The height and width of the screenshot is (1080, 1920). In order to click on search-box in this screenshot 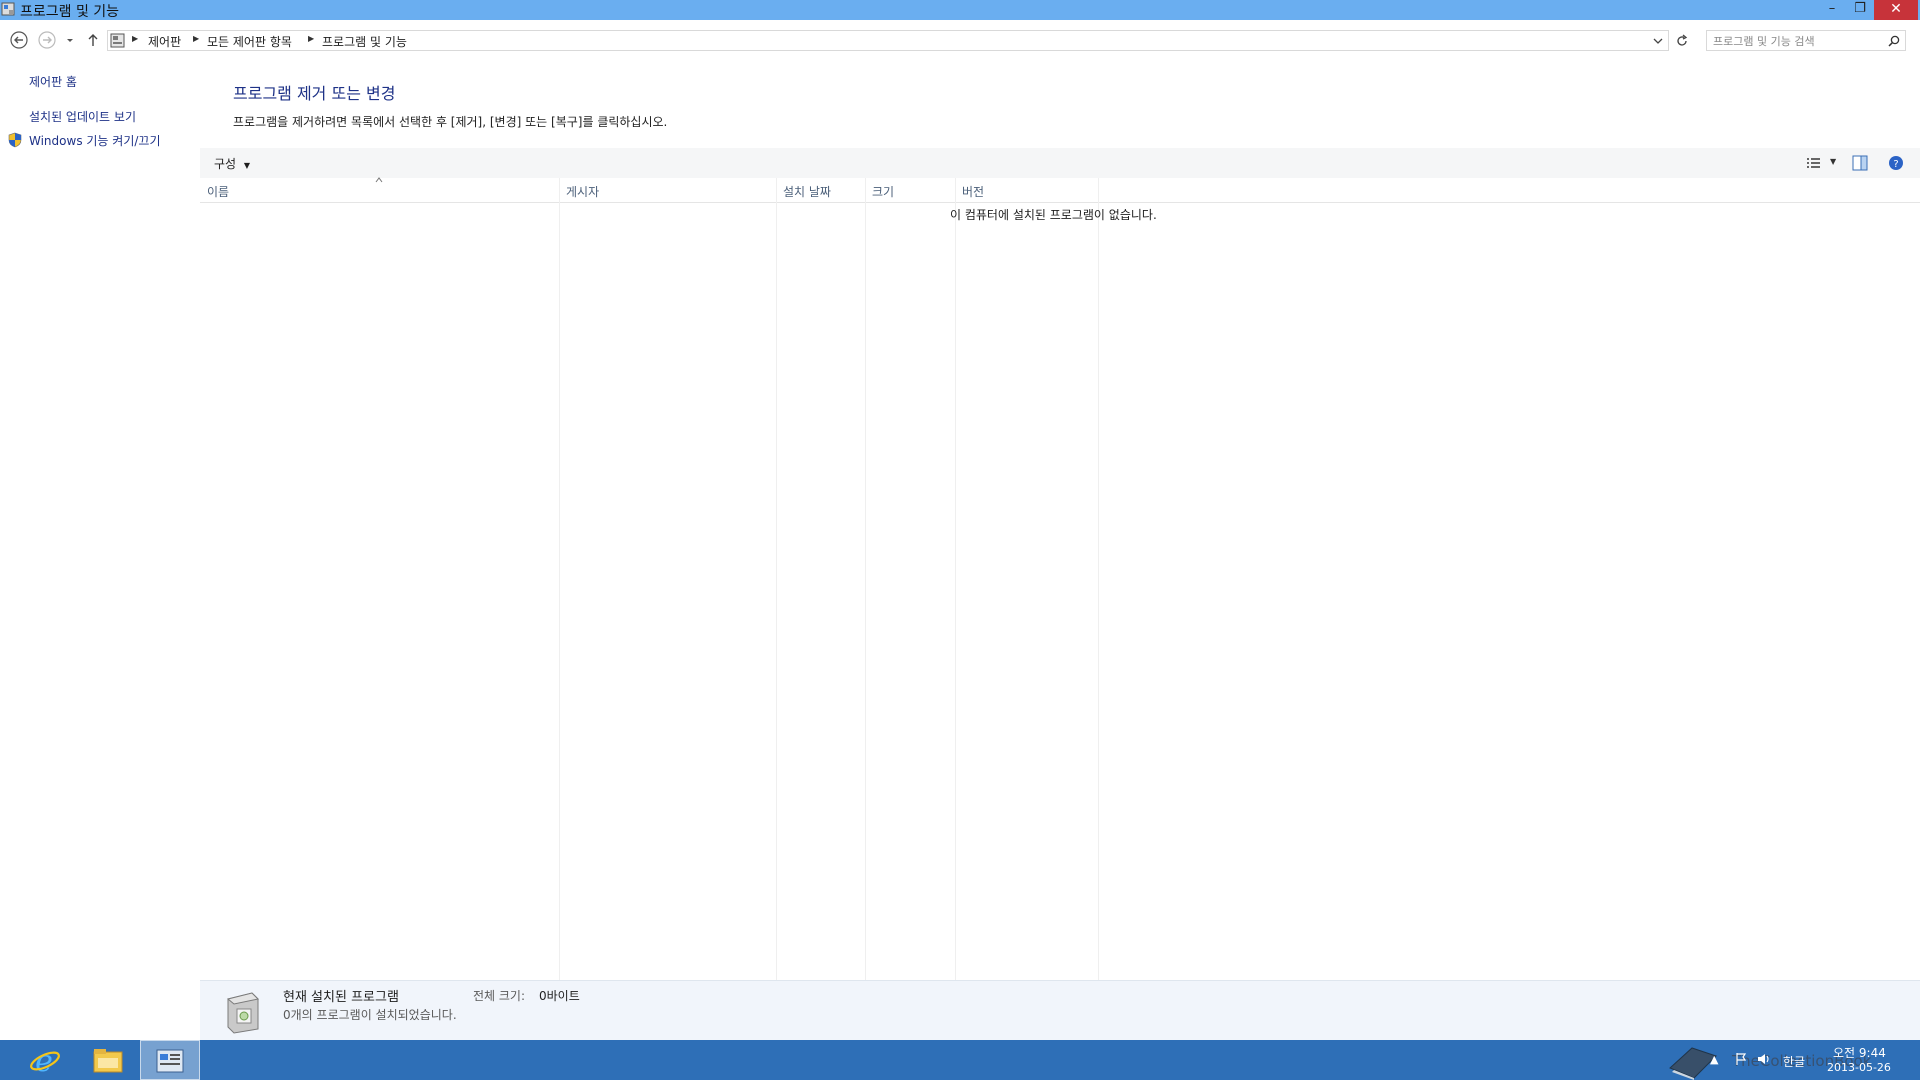, I will do `click(1806, 40)`.